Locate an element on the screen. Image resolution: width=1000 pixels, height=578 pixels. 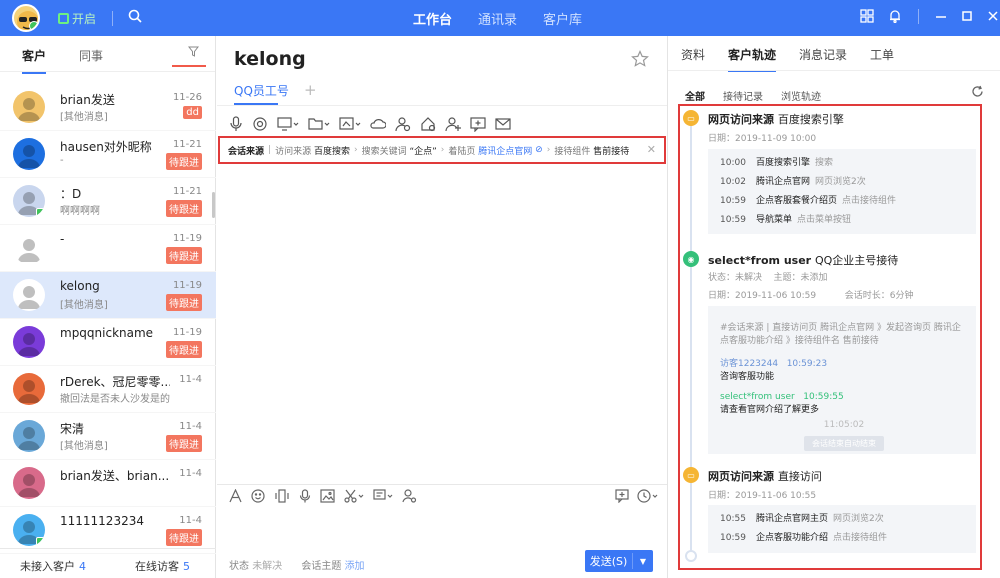
voice-icon is located at coordinates (305, 498).